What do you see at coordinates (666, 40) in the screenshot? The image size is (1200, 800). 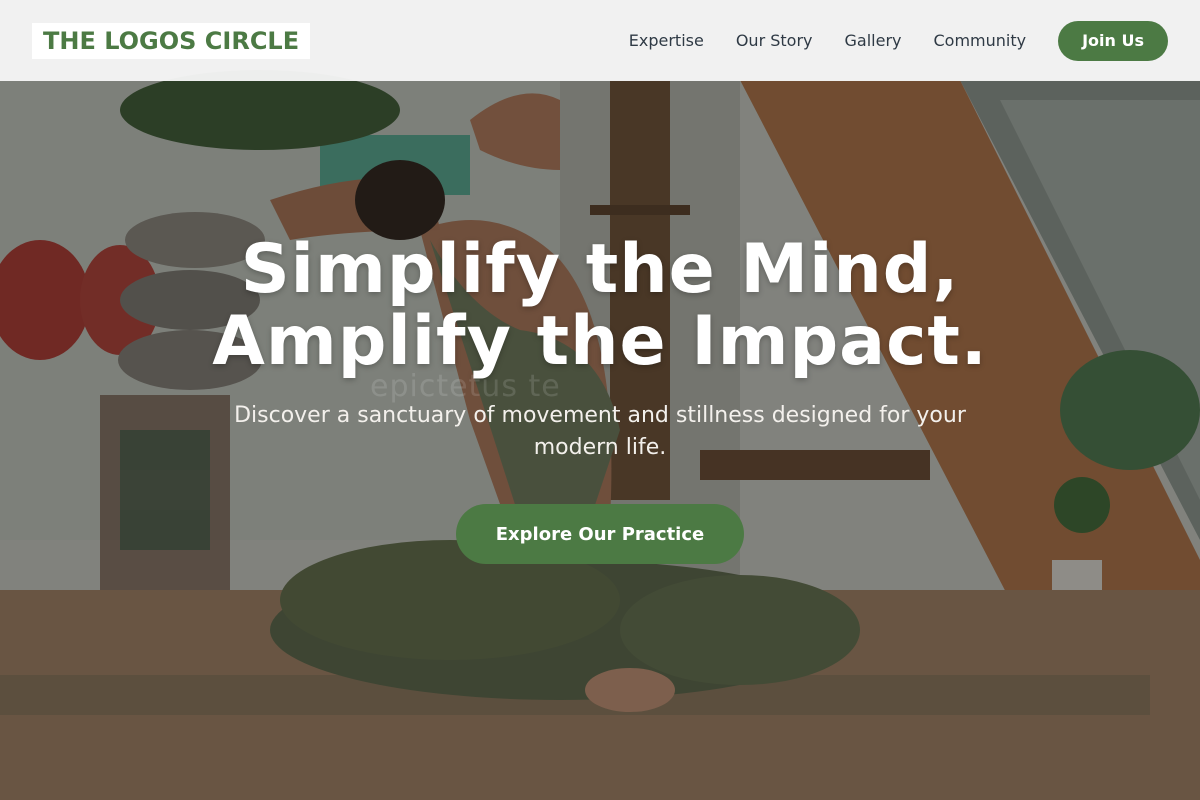 I see `nav-link-expertise: Expertise` at bounding box center [666, 40].